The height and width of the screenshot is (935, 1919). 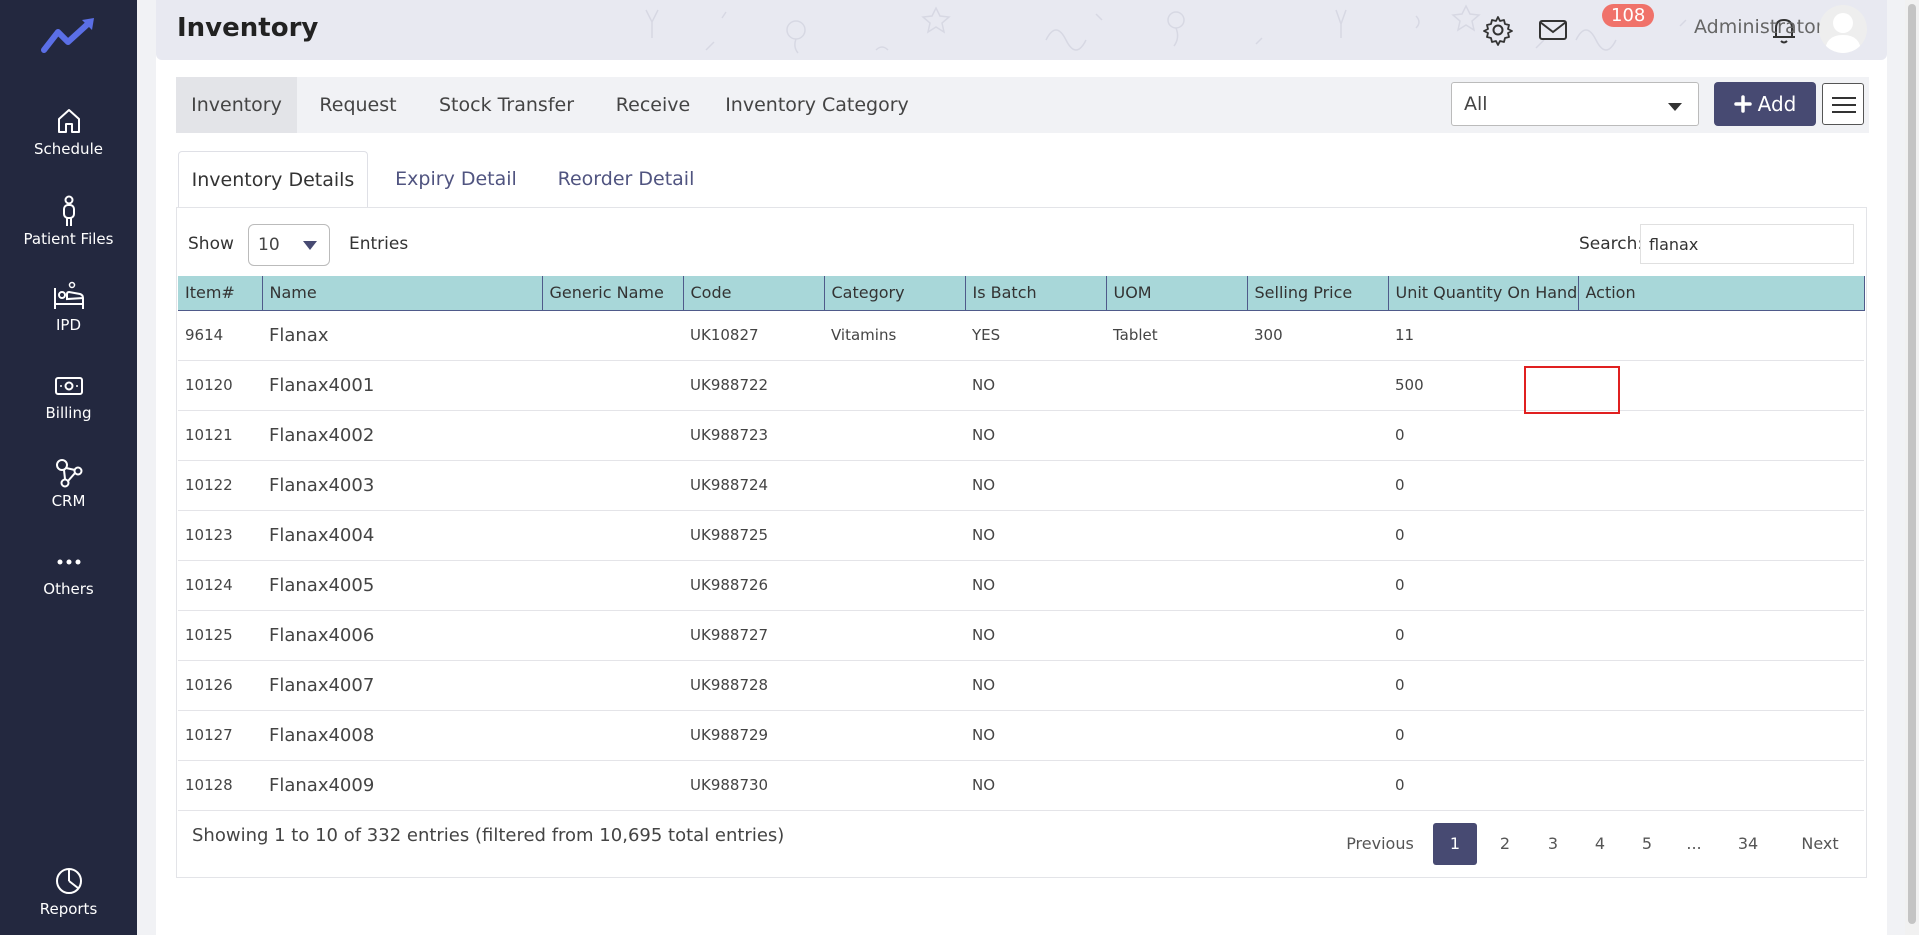 What do you see at coordinates (1553, 844) in the screenshot?
I see `pagination-page: 3` at bounding box center [1553, 844].